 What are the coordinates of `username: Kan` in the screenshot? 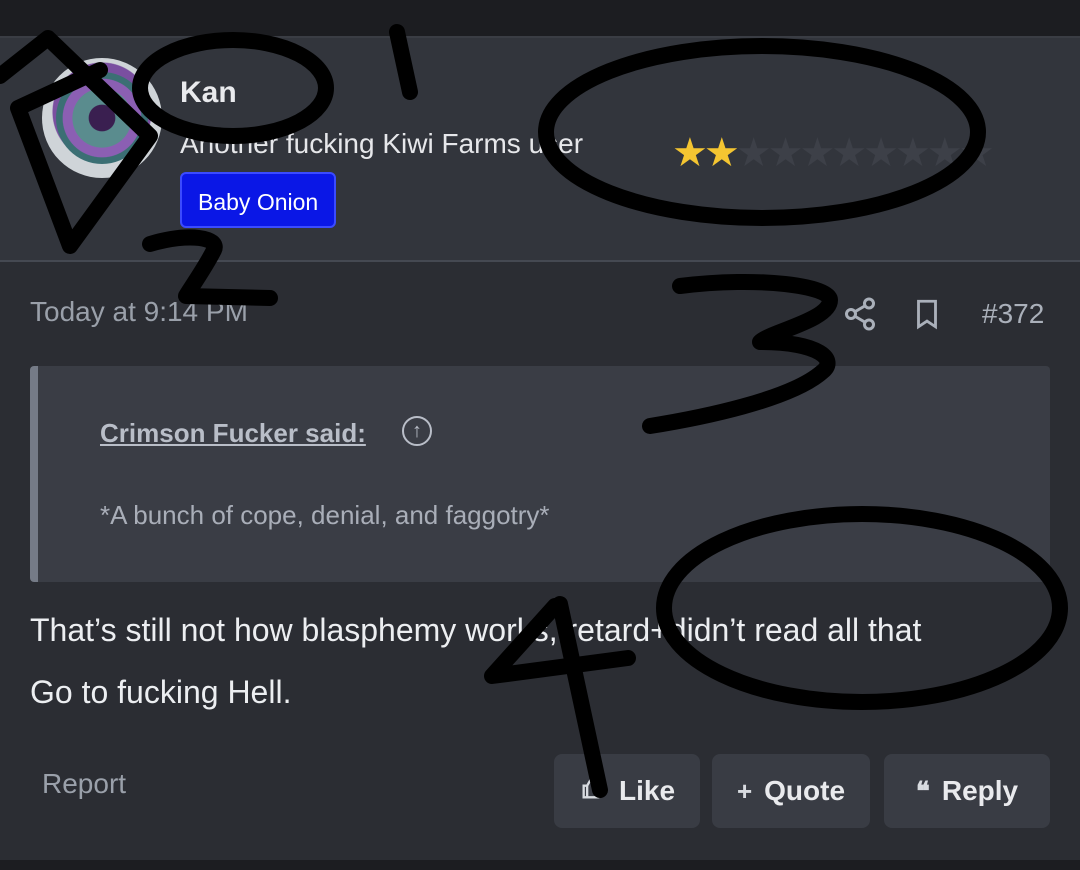 It's located at (208, 93).